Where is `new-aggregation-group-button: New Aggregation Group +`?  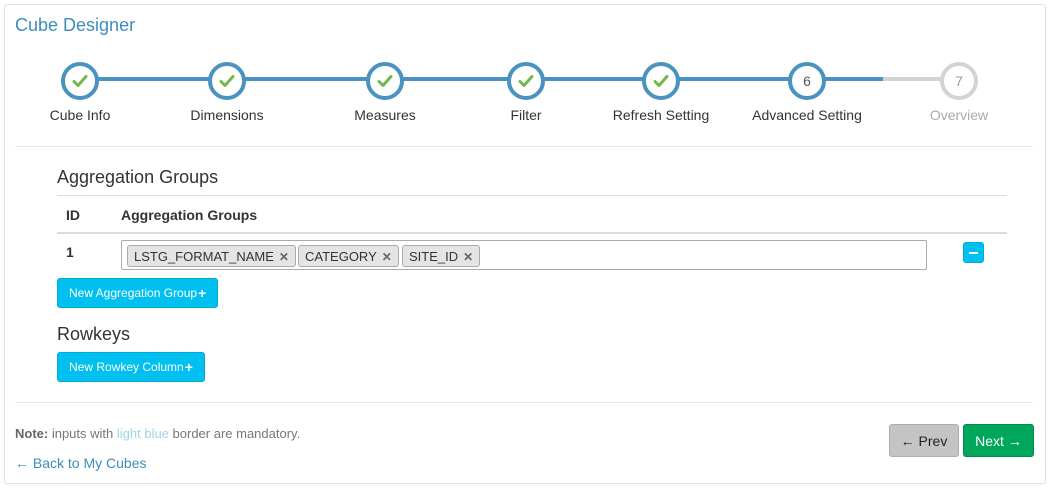
new-aggregation-group-button: New Aggregation Group + is located at coordinates (138, 293).